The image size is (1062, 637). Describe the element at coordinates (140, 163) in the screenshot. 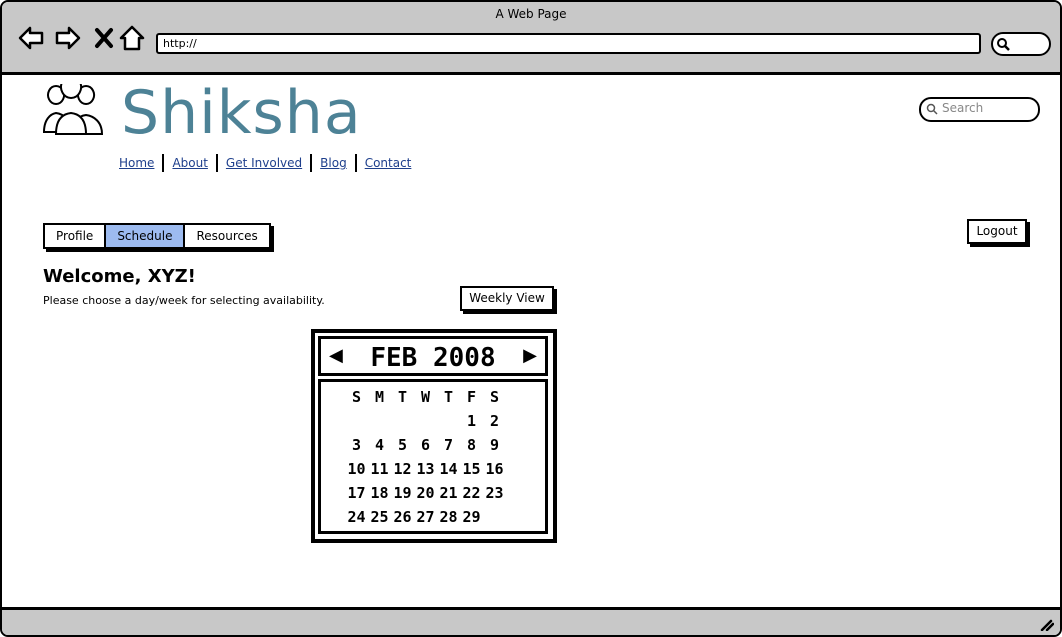

I see `nav-link-home: Home` at that location.